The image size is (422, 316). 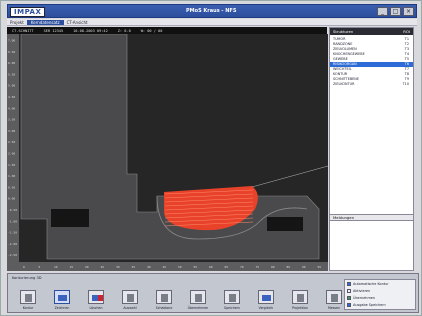 What do you see at coordinates (53, 30) in the screenshot?
I see `status-series-number: SER 12345` at bounding box center [53, 30].